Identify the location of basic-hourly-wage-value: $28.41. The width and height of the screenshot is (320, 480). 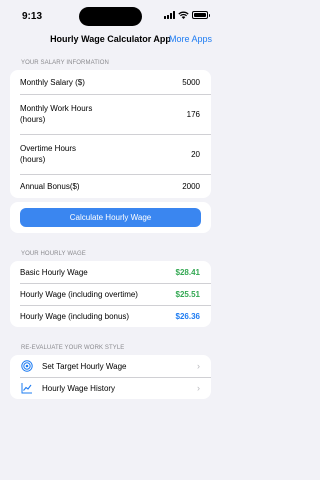
(187, 272).